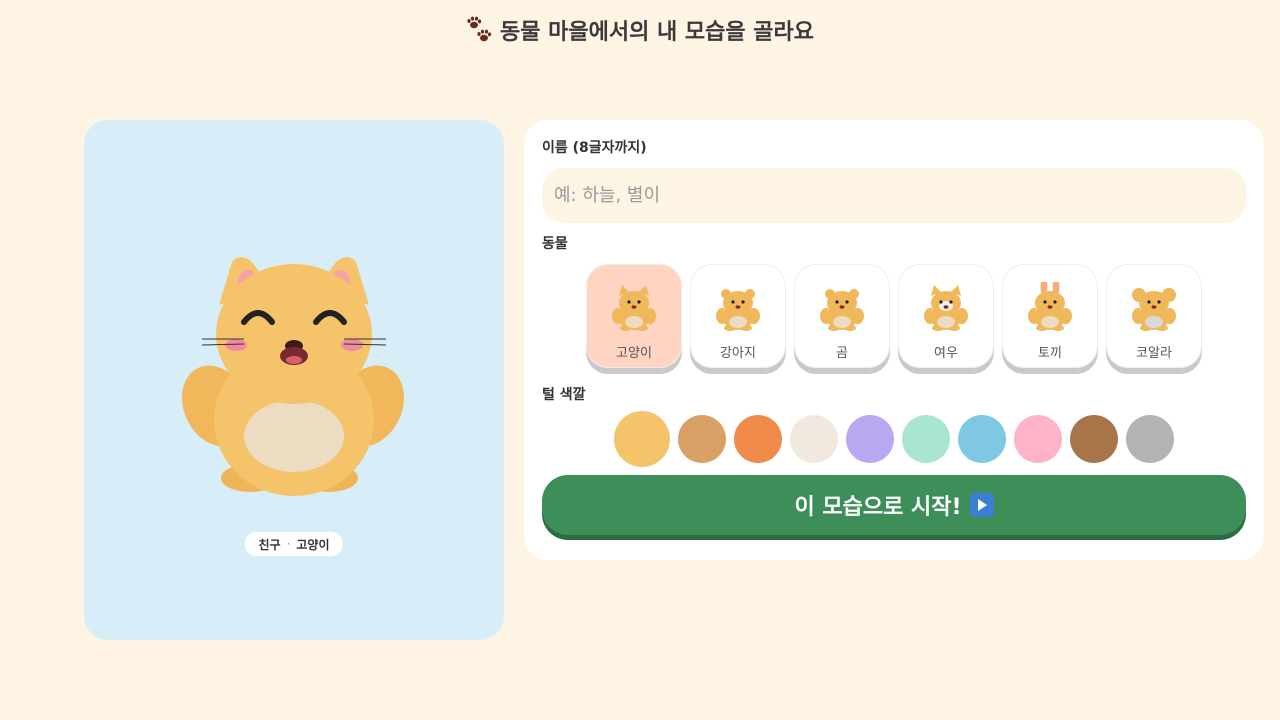 This screenshot has width=1280, height=720. Describe the element at coordinates (1154, 353) in the screenshot. I see `animal-option-label: 코알라` at that location.